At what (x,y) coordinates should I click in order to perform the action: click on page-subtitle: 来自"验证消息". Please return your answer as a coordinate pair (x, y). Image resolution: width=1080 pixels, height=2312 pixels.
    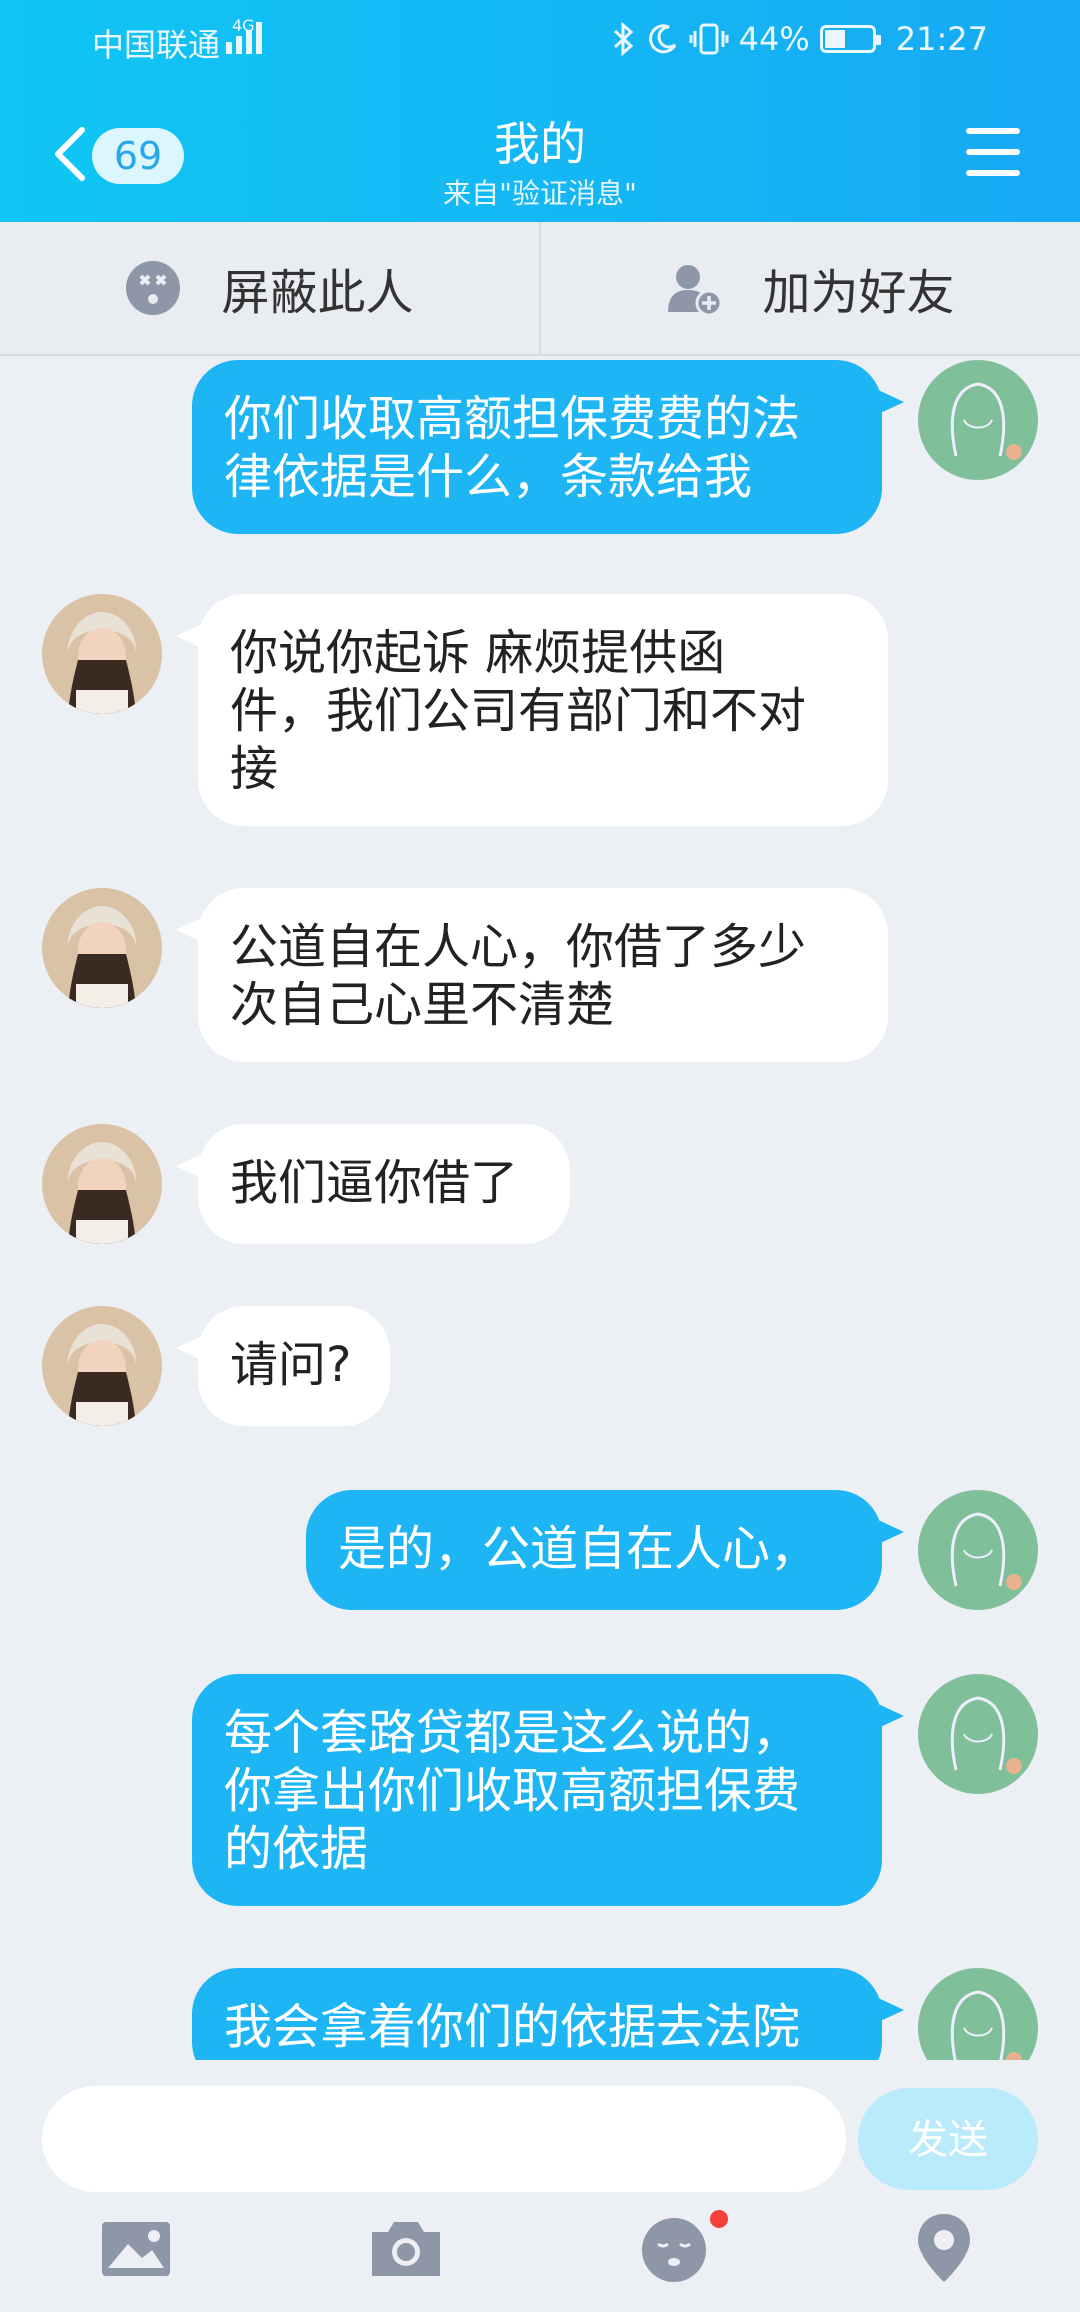
    Looking at the image, I should click on (540, 193).